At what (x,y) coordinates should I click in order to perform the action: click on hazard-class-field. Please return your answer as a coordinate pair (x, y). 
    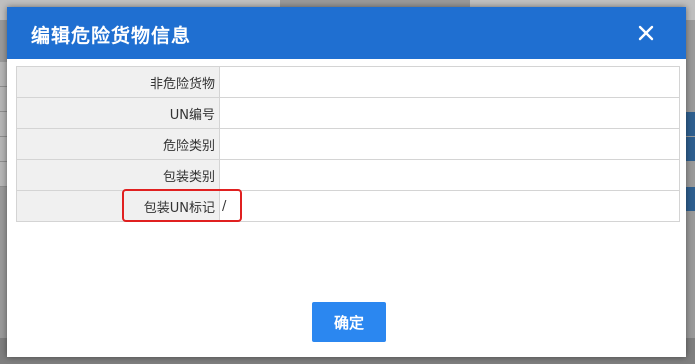
    Looking at the image, I should click on (449, 144).